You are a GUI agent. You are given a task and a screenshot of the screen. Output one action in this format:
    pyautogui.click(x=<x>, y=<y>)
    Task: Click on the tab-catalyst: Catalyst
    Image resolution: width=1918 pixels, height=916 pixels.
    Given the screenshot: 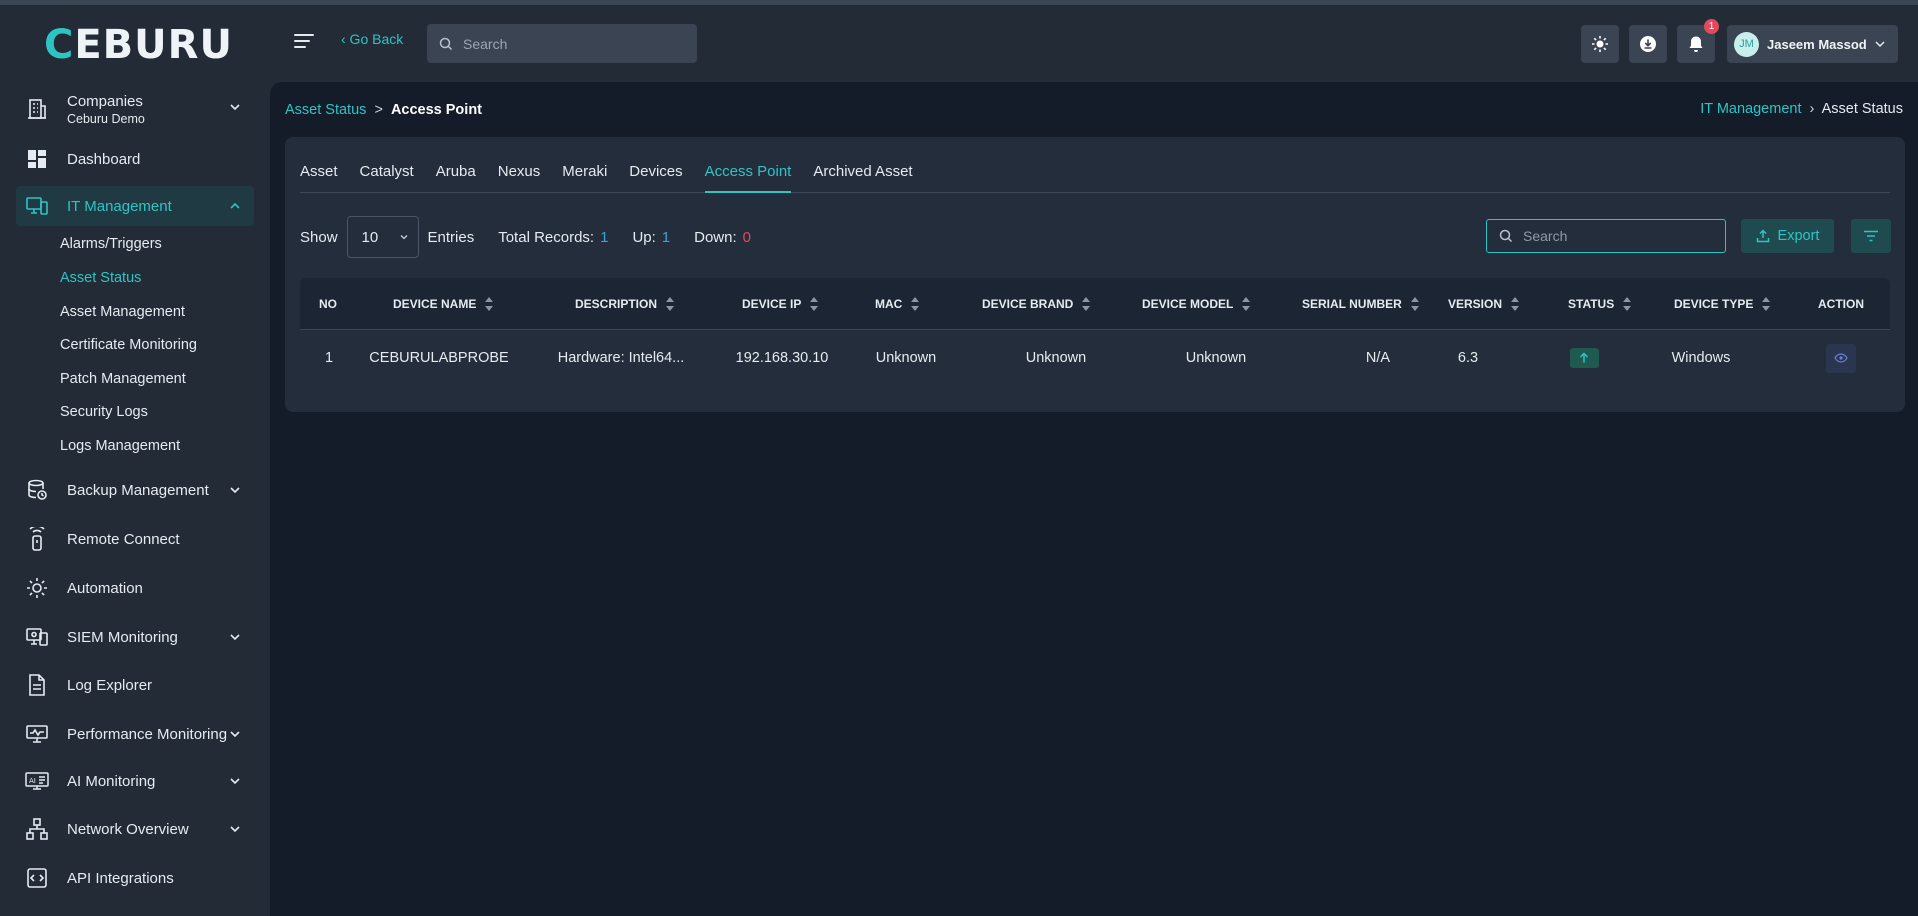 What is the action you would take?
    pyautogui.click(x=387, y=176)
    